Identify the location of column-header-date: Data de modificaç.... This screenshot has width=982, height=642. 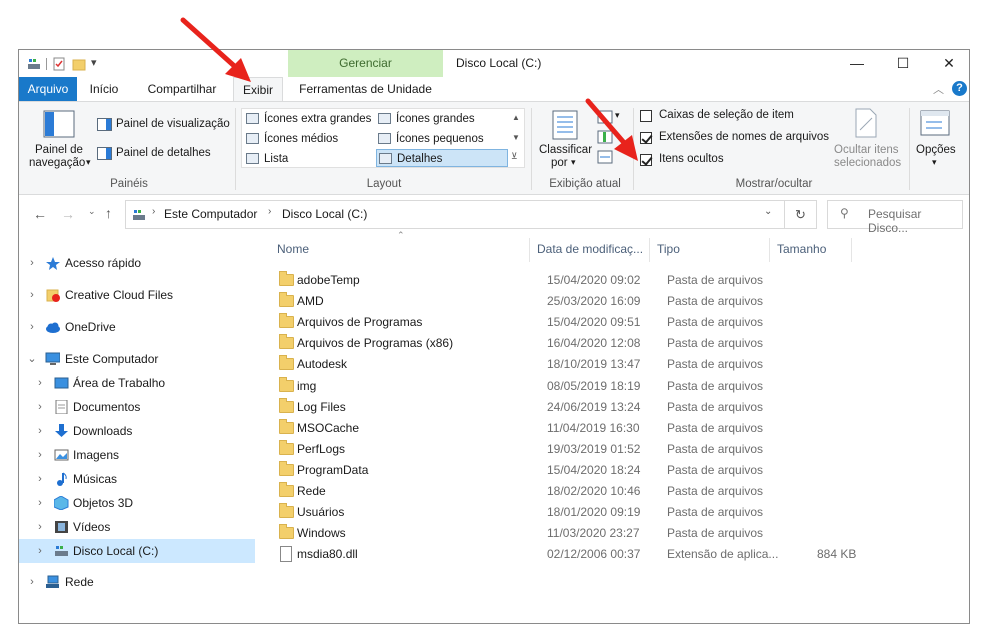
(590, 249).